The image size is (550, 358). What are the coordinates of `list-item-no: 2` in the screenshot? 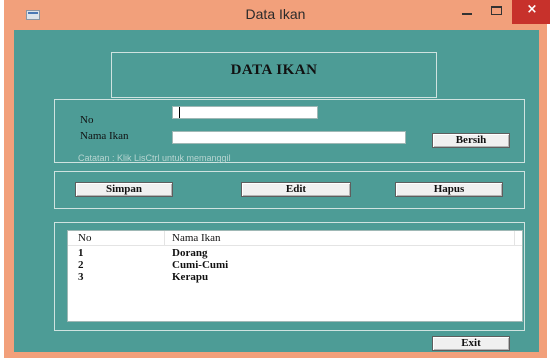 It's located at (81, 265).